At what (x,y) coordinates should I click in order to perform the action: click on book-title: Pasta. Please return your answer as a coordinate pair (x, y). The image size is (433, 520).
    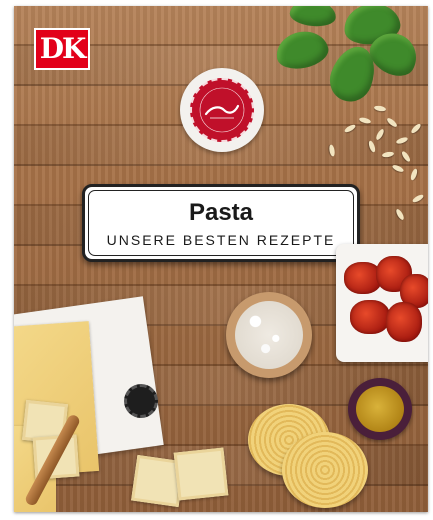
    Looking at the image, I should click on (221, 212).